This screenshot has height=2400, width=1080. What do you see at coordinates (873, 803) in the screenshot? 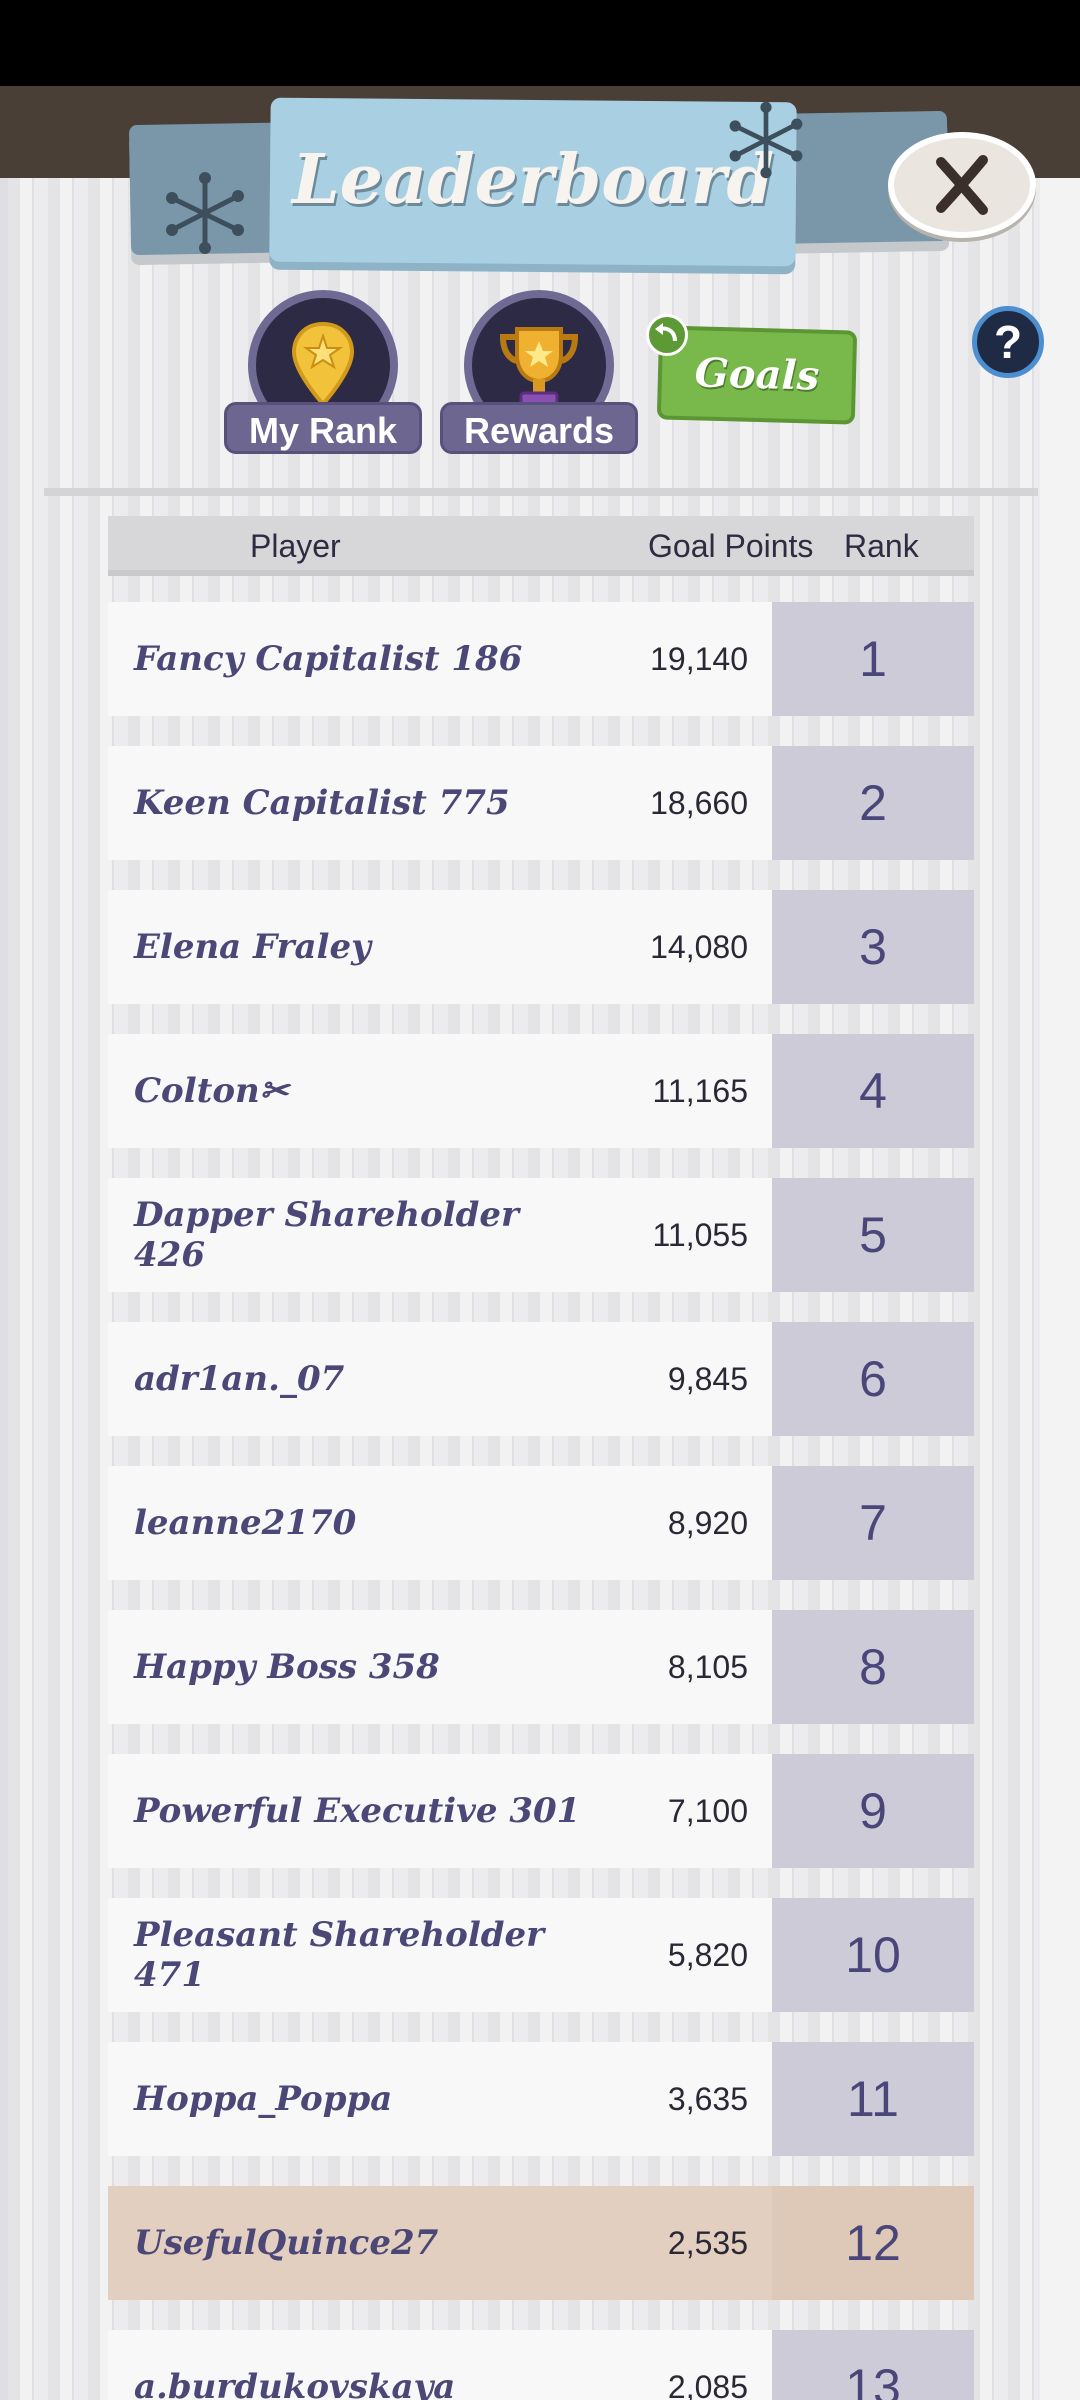
I see `rank-number: 2` at bounding box center [873, 803].